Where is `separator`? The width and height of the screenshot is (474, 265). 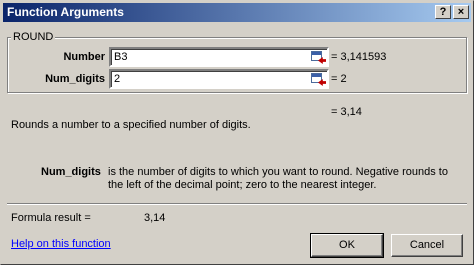
separator is located at coordinates (237, 204).